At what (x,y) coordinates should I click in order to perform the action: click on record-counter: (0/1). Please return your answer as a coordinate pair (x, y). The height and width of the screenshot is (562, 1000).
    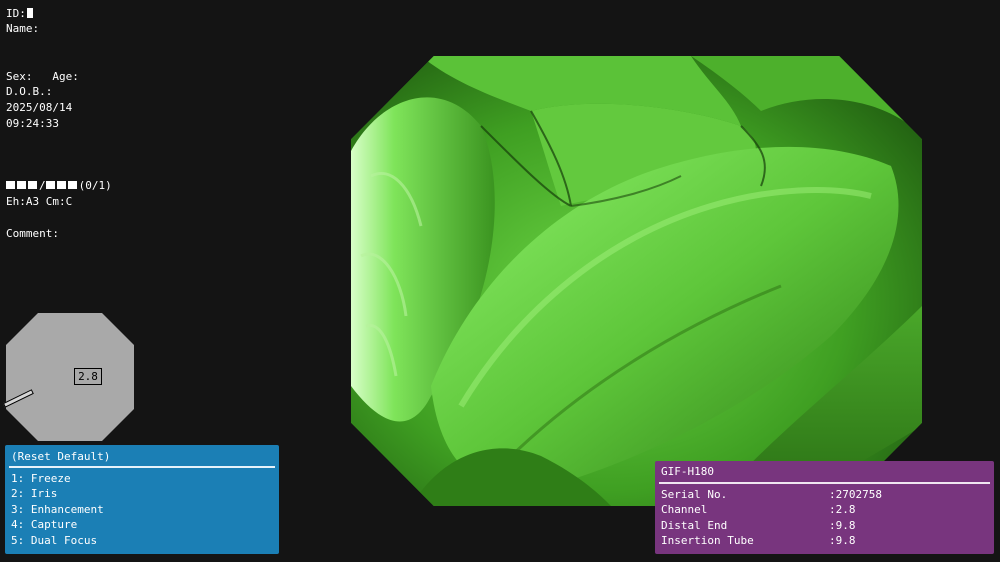
    Looking at the image, I should click on (95, 185).